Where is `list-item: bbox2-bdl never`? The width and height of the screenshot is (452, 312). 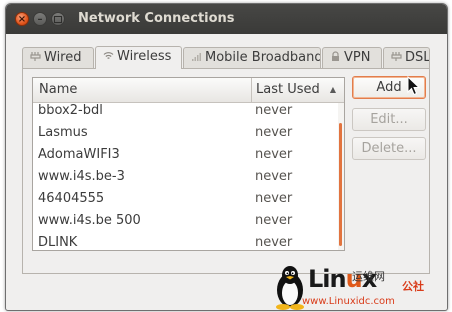 list-item: bbox2-bdl never is located at coordinates (185, 110).